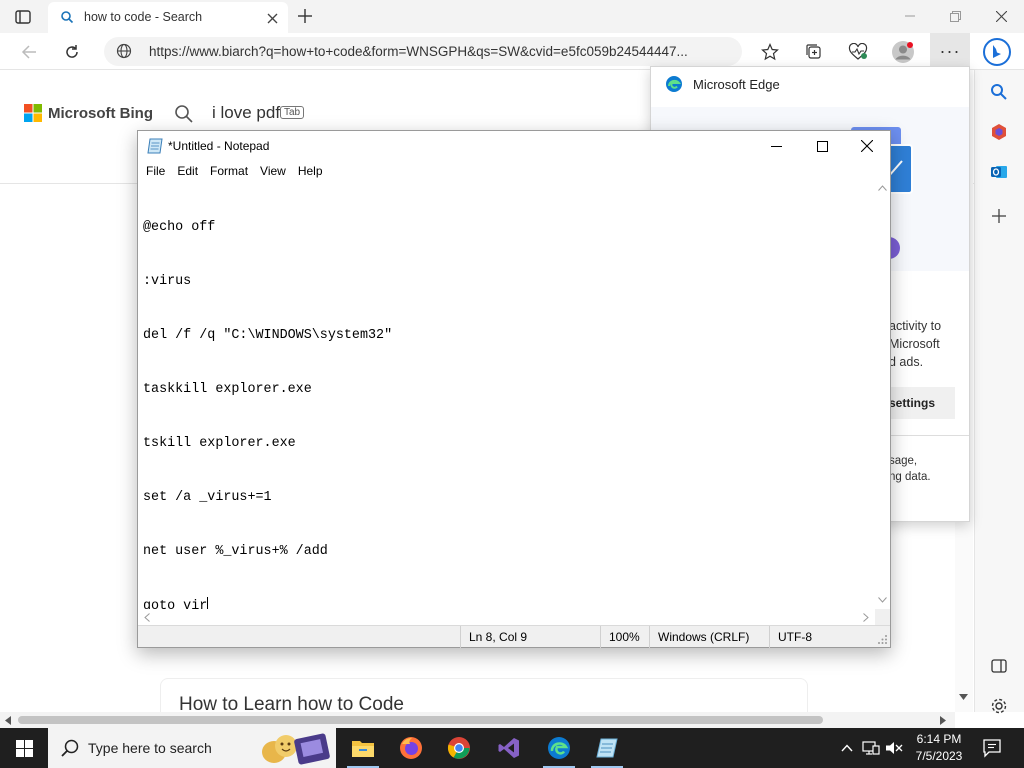  Describe the element at coordinates (514, 146) in the screenshot. I see `notepad-title-bar: *Untitled - Notepad` at that location.